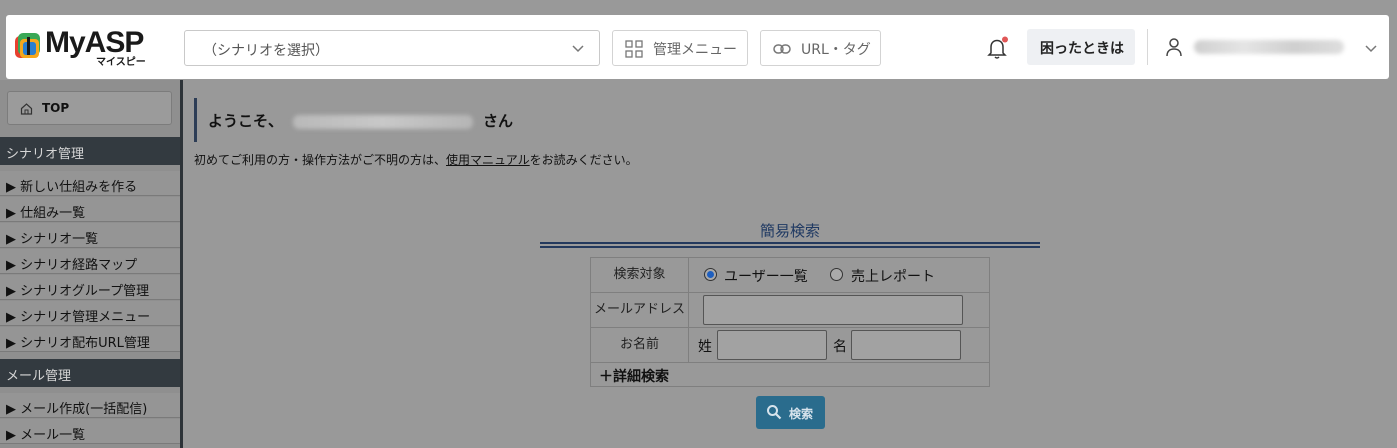 The height and width of the screenshot is (448, 1397). What do you see at coordinates (195, 120) in the screenshot?
I see `welcome-accent-bar` at bounding box center [195, 120].